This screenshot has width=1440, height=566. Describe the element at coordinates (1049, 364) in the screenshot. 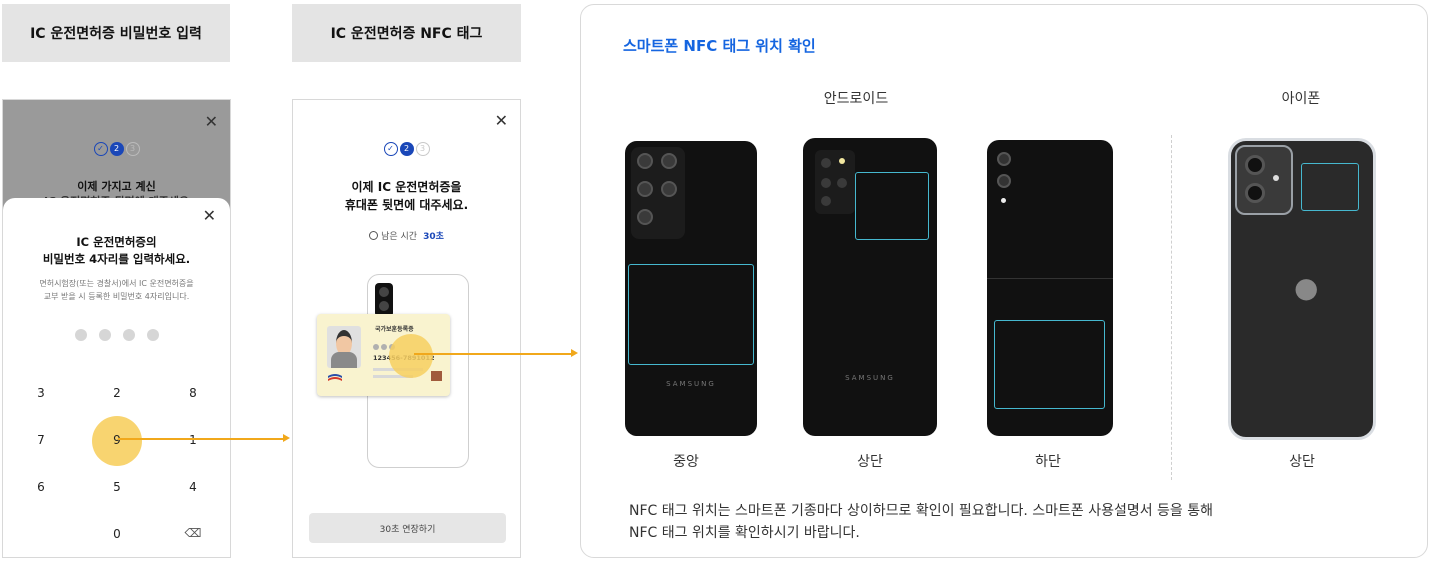

I see `nfc-area-bottom` at that location.